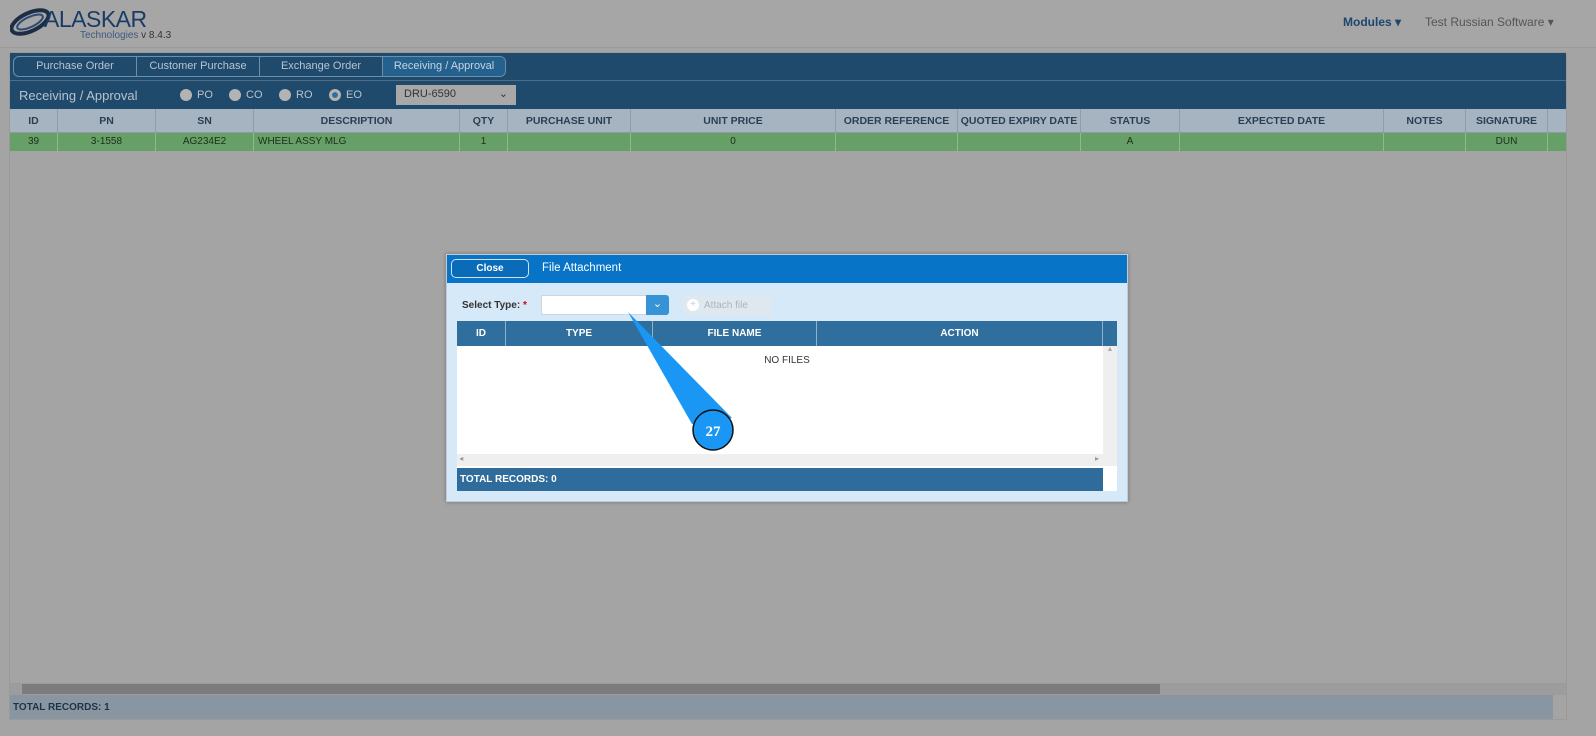 Image resolution: width=1596 pixels, height=736 pixels. What do you see at coordinates (75, 66) in the screenshot?
I see `tab-purchase-order: Purchase Order` at bounding box center [75, 66].